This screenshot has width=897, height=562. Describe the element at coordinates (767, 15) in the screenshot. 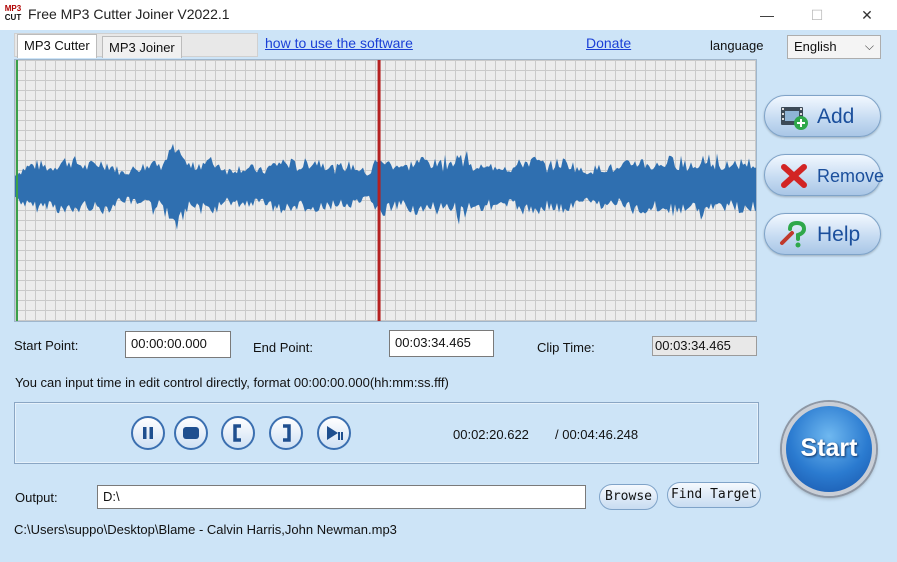

I see `minimize-button: —` at that location.